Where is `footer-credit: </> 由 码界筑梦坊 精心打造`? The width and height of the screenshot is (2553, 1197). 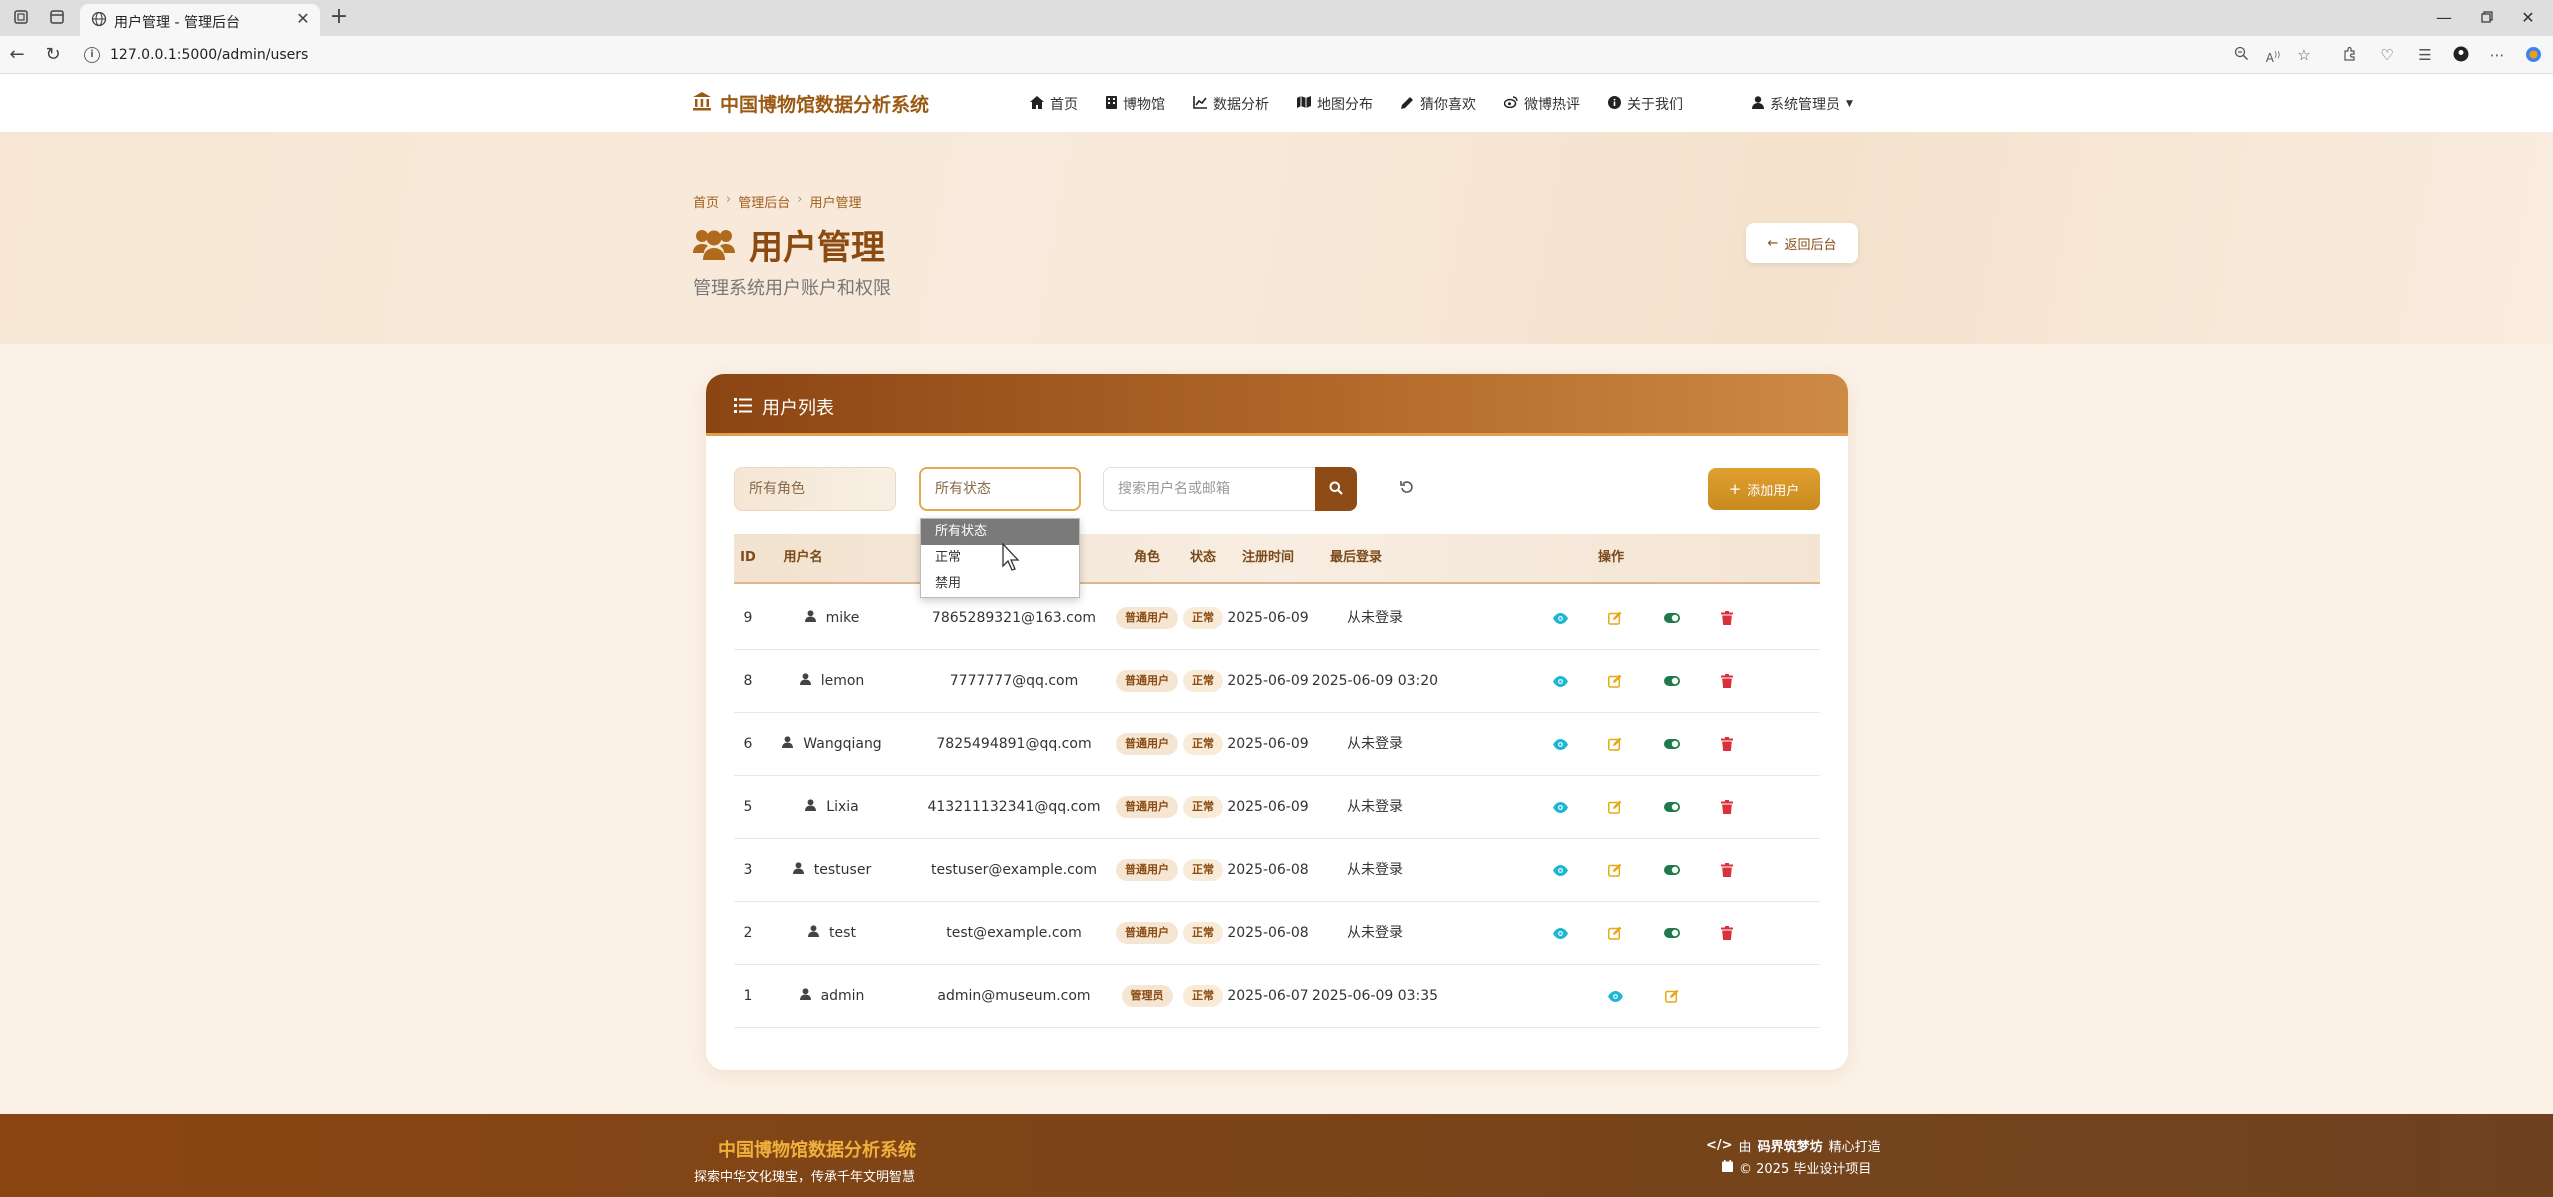 footer-credit: </> 由 码界筑梦坊 精心打造 is located at coordinates (1793, 1145).